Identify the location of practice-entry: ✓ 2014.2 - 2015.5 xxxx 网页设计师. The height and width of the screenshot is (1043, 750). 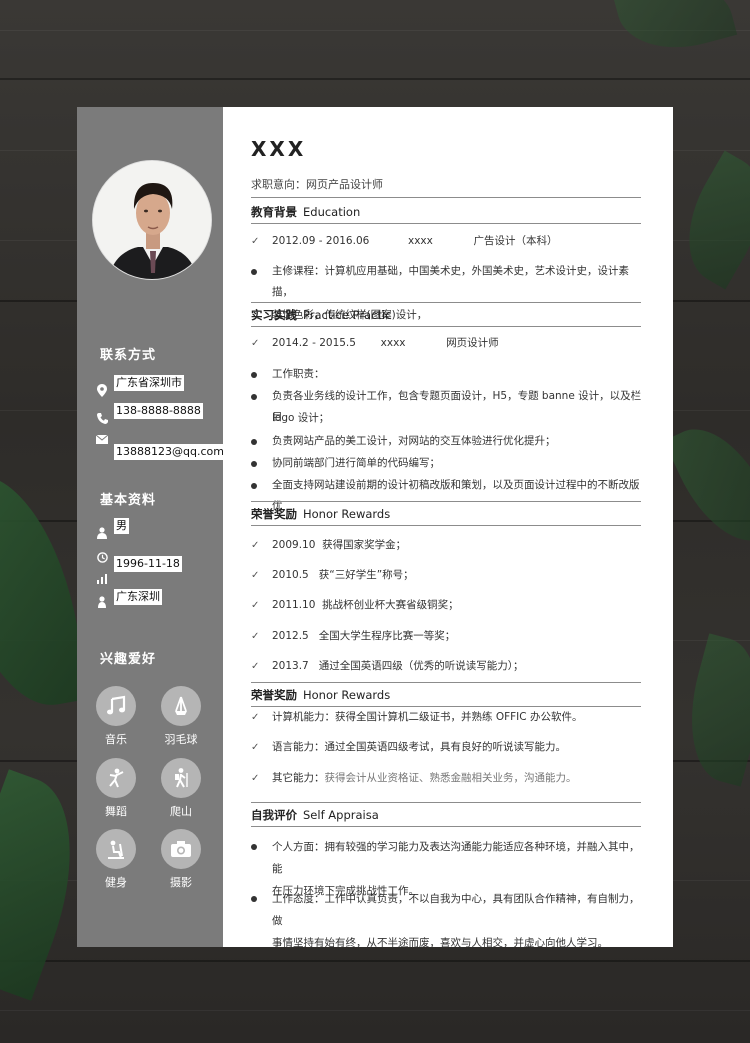
(447, 343).